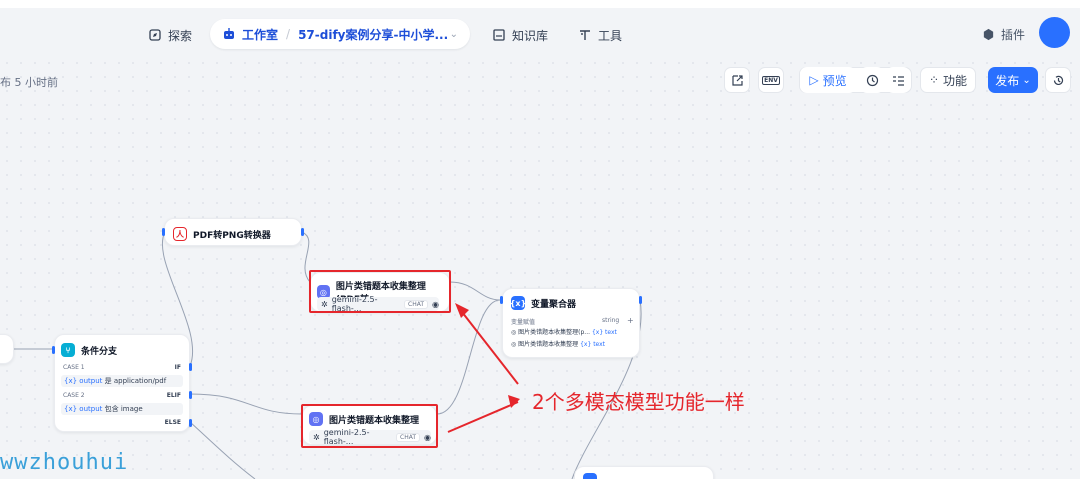  I want to click on else-output-handle, so click(190, 423).